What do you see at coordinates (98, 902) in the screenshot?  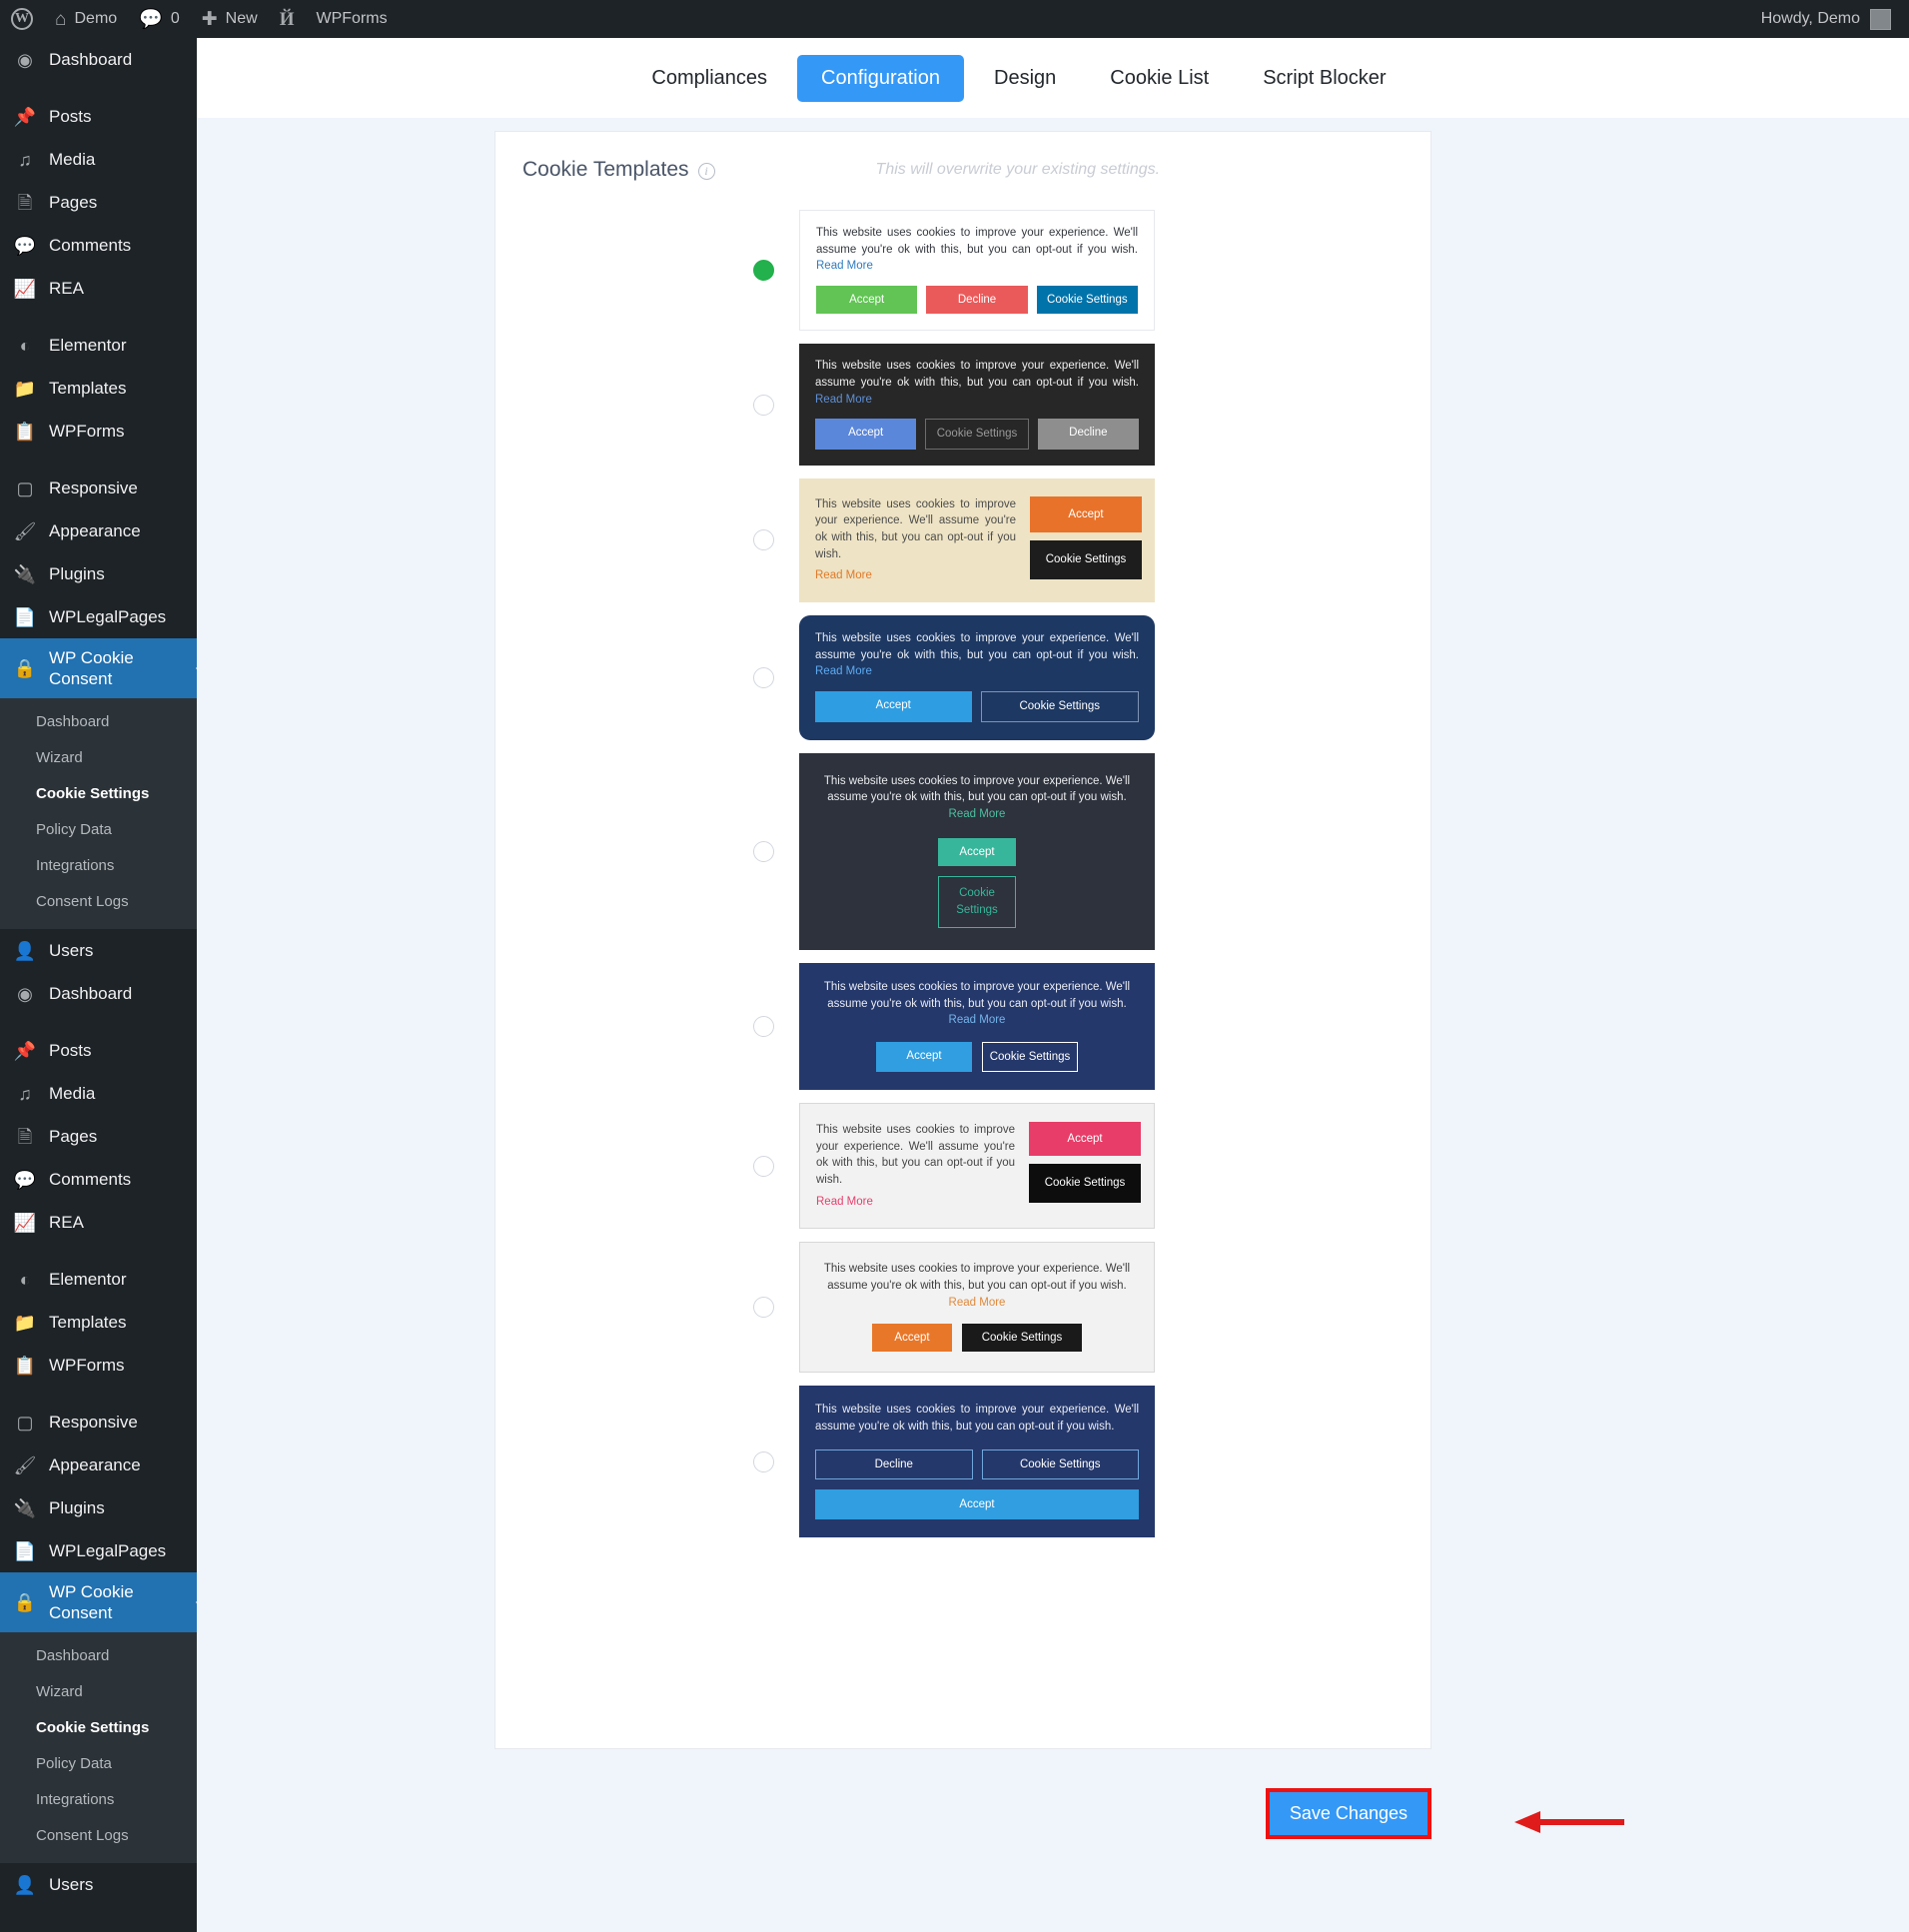 I see `sidebar-subitem-consent-logs: Consent Logs` at bounding box center [98, 902].